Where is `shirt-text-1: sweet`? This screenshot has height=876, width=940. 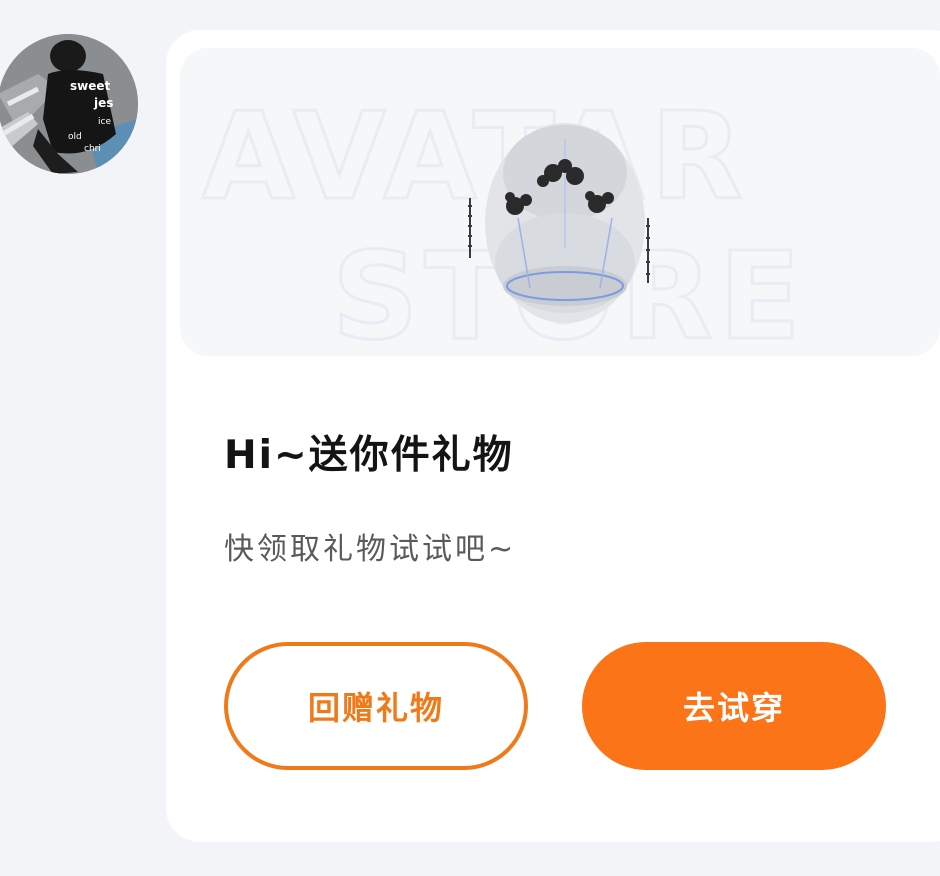 shirt-text-1: sweet is located at coordinates (90, 86).